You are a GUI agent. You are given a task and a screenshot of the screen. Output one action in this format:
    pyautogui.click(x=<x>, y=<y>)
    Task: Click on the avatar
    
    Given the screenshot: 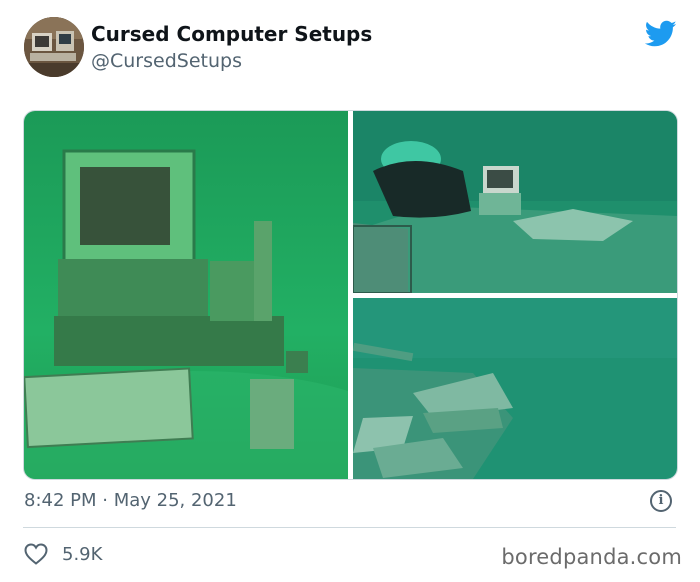 What is the action you would take?
    pyautogui.click(x=54, y=47)
    